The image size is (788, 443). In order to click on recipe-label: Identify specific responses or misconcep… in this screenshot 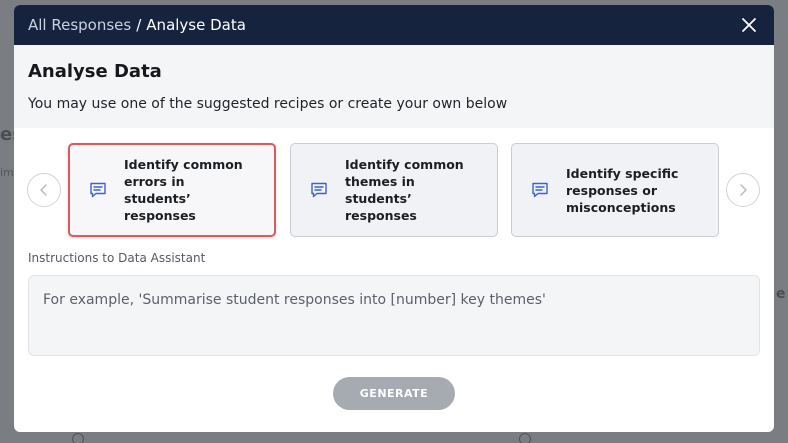, I will do `click(622, 190)`.